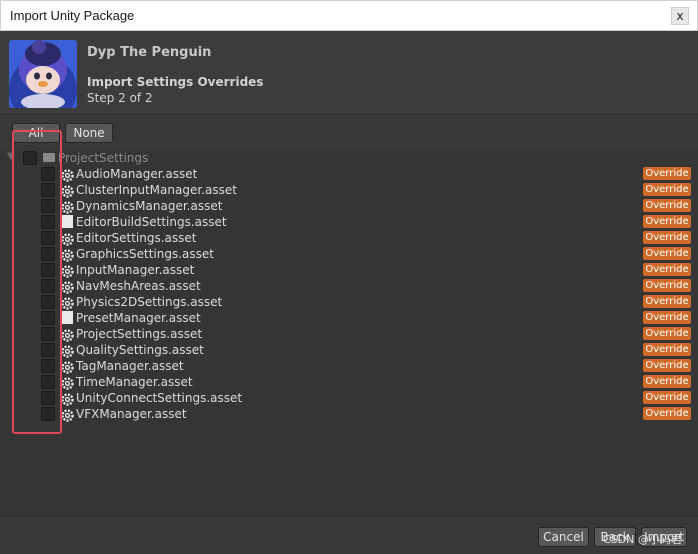 The height and width of the screenshot is (554, 698). I want to click on asset-name: NavMeshAreas.asset, so click(138, 286).